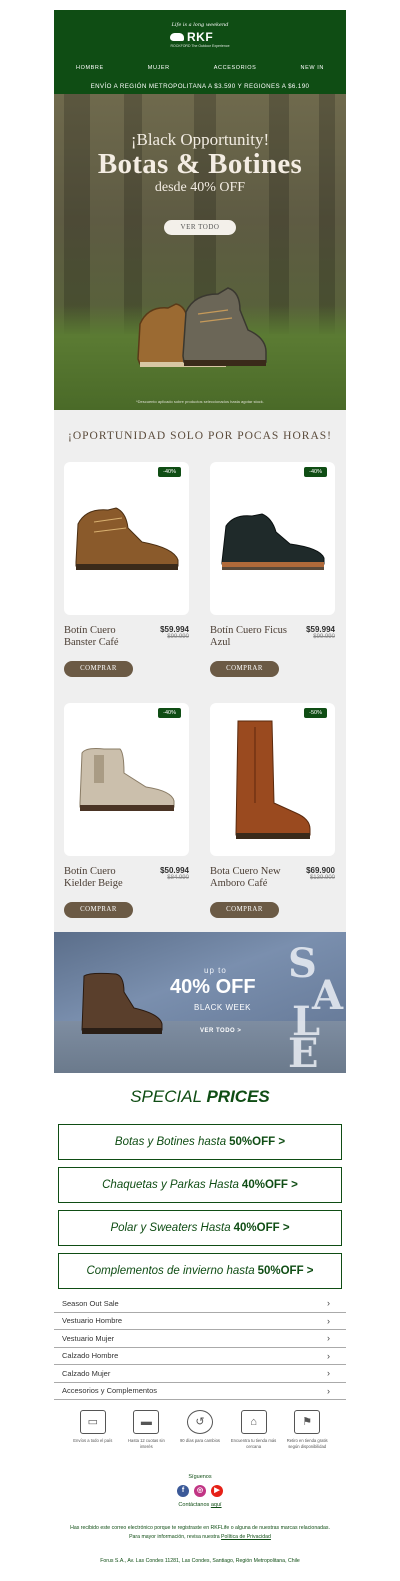 The height and width of the screenshot is (1581, 400). I want to click on main-nav: HOMBRE MUJER ACCESORIOS NEW IN, so click(200, 68).